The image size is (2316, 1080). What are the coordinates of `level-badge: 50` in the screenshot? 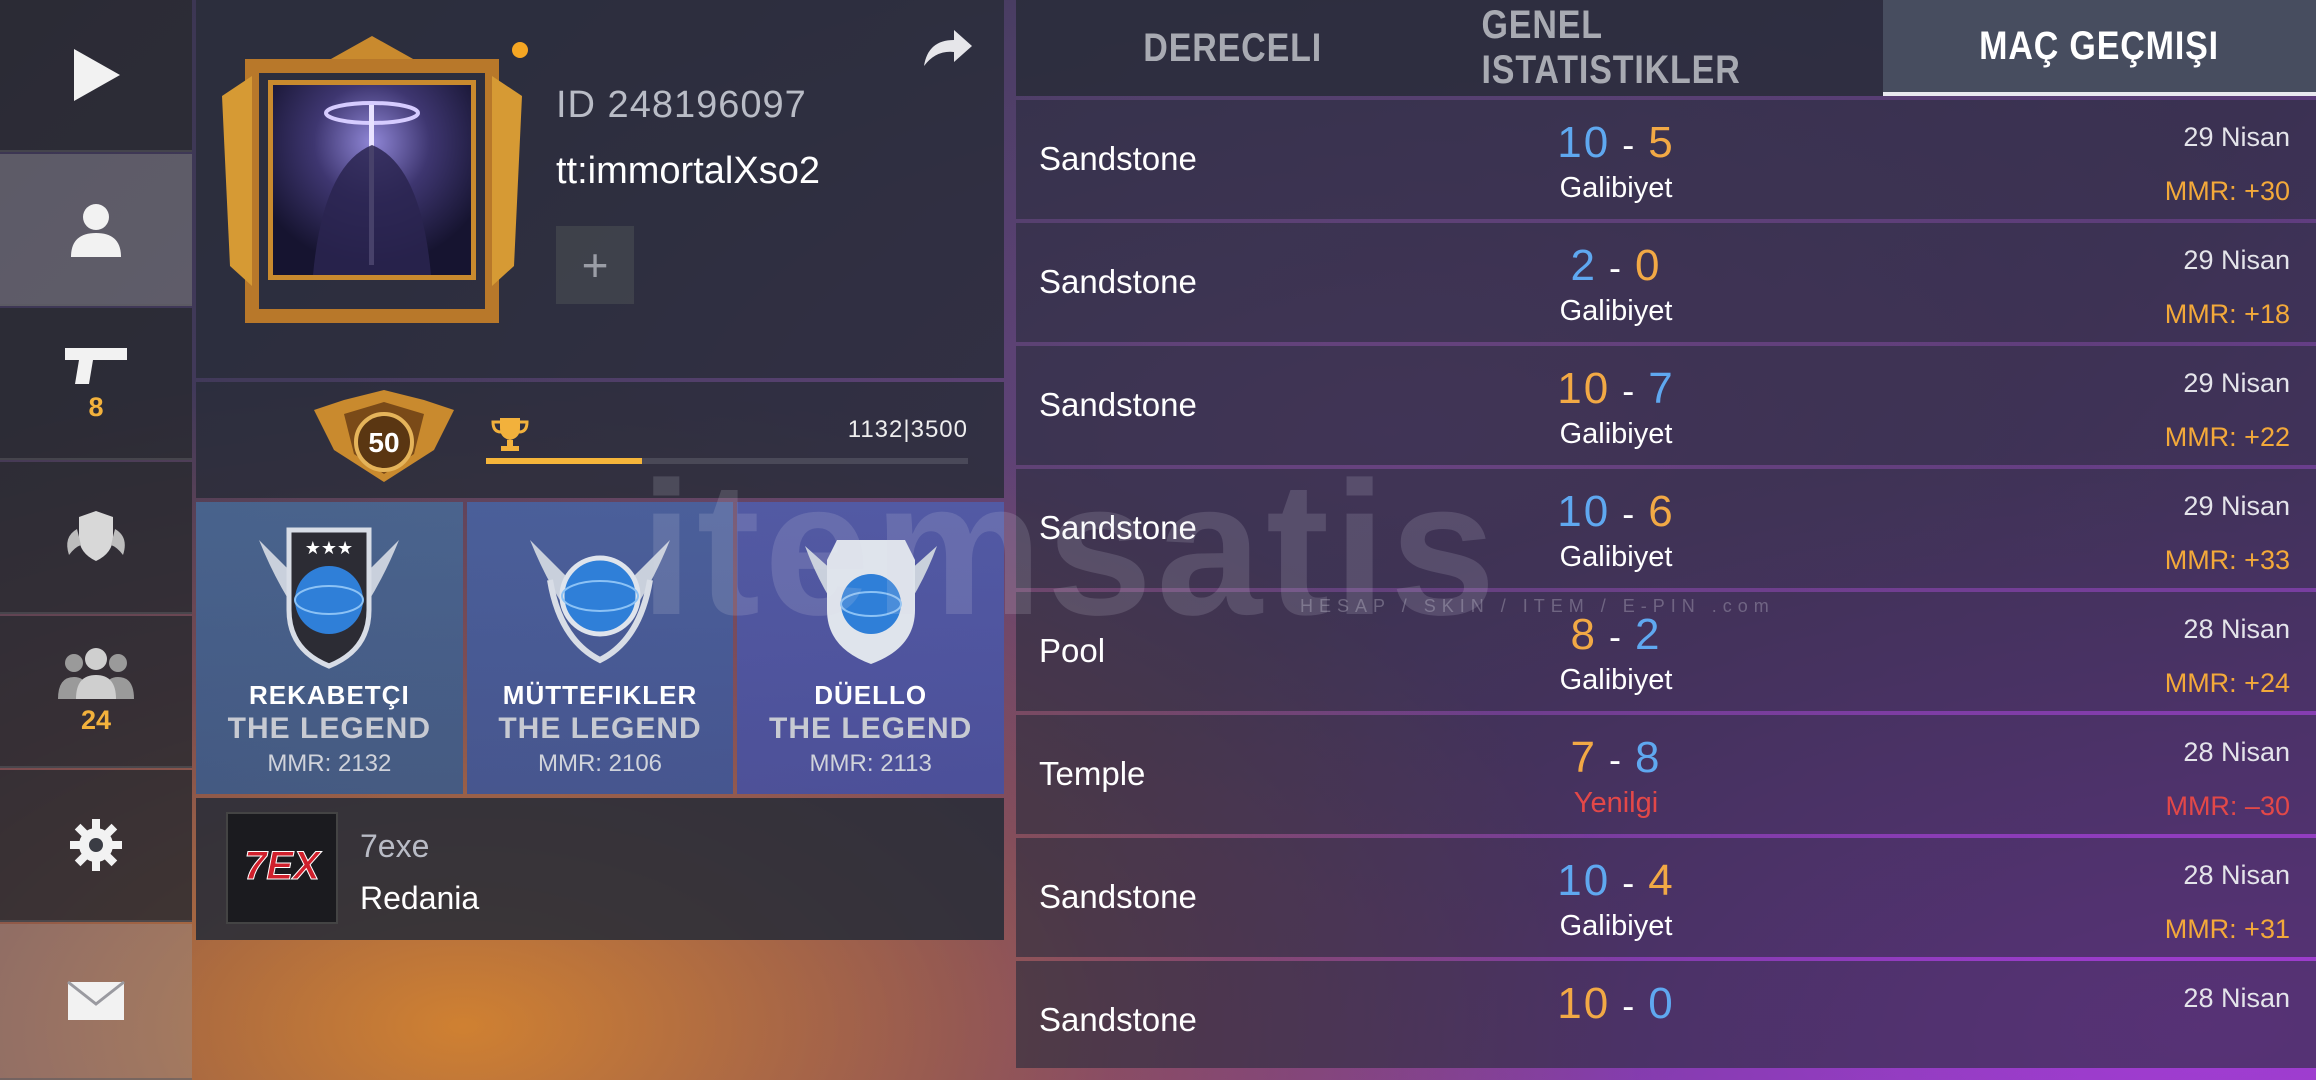 It's located at (384, 440).